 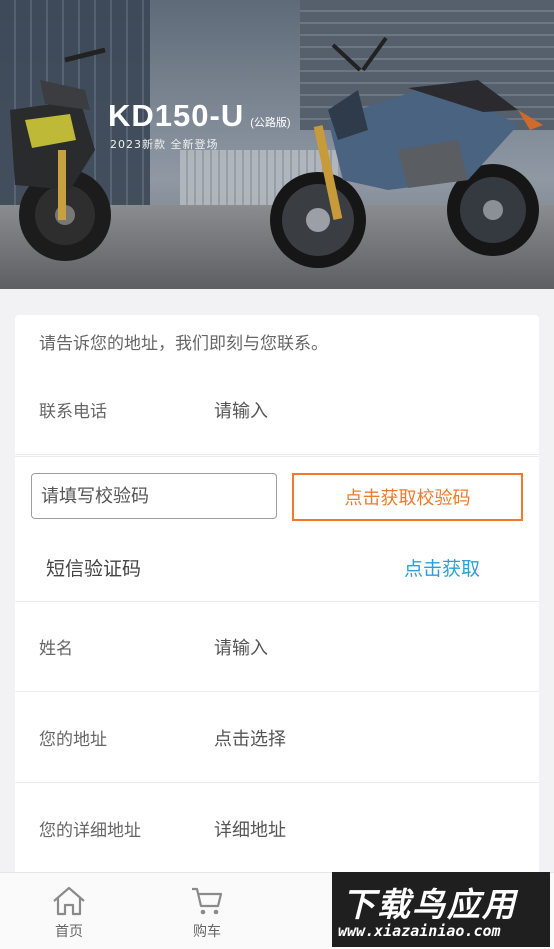 What do you see at coordinates (73, 740) in the screenshot?
I see `address-label: 您的地址` at bounding box center [73, 740].